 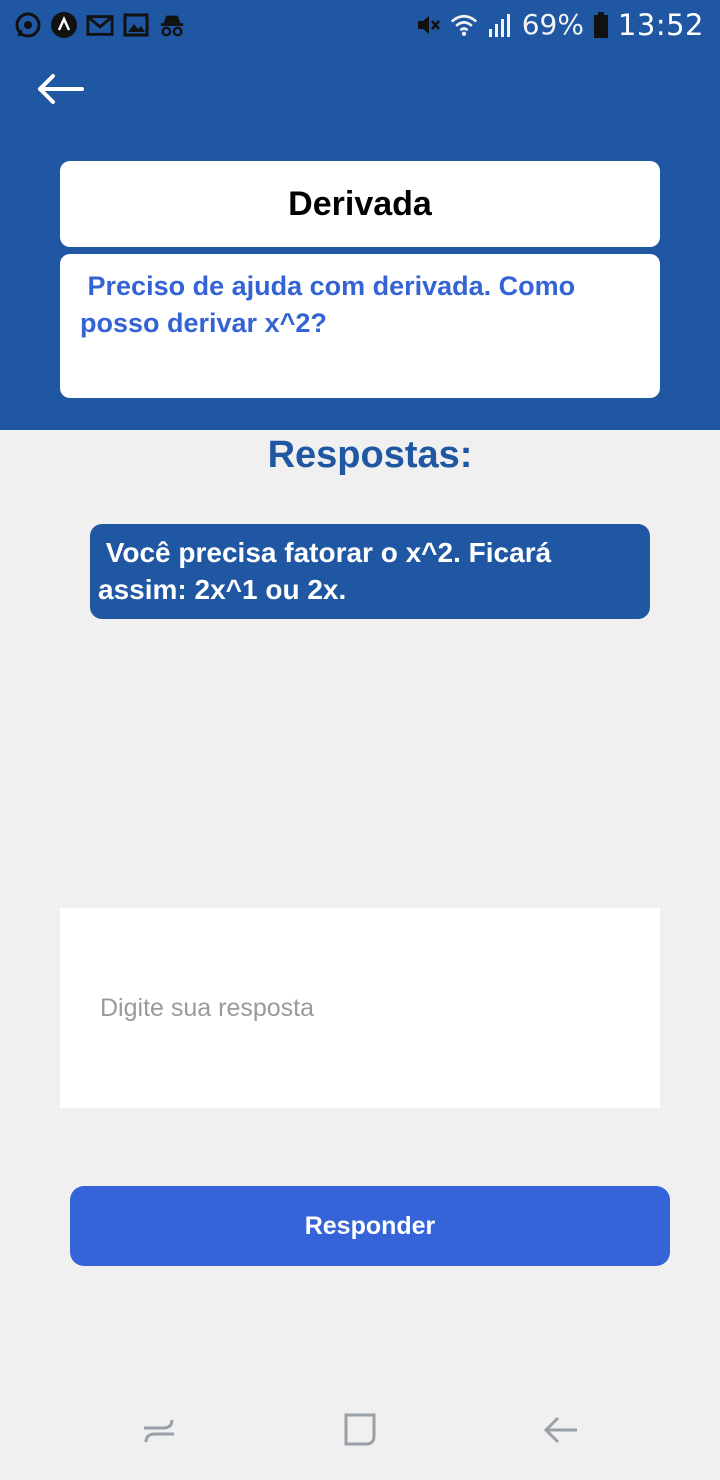 What do you see at coordinates (552, 24) in the screenshot?
I see `battery-percentage: 69%` at bounding box center [552, 24].